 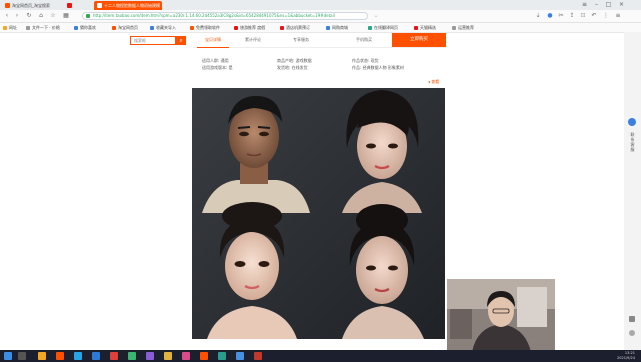 What do you see at coordinates (550, 16) in the screenshot?
I see `account-icon: ●` at bounding box center [550, 16].